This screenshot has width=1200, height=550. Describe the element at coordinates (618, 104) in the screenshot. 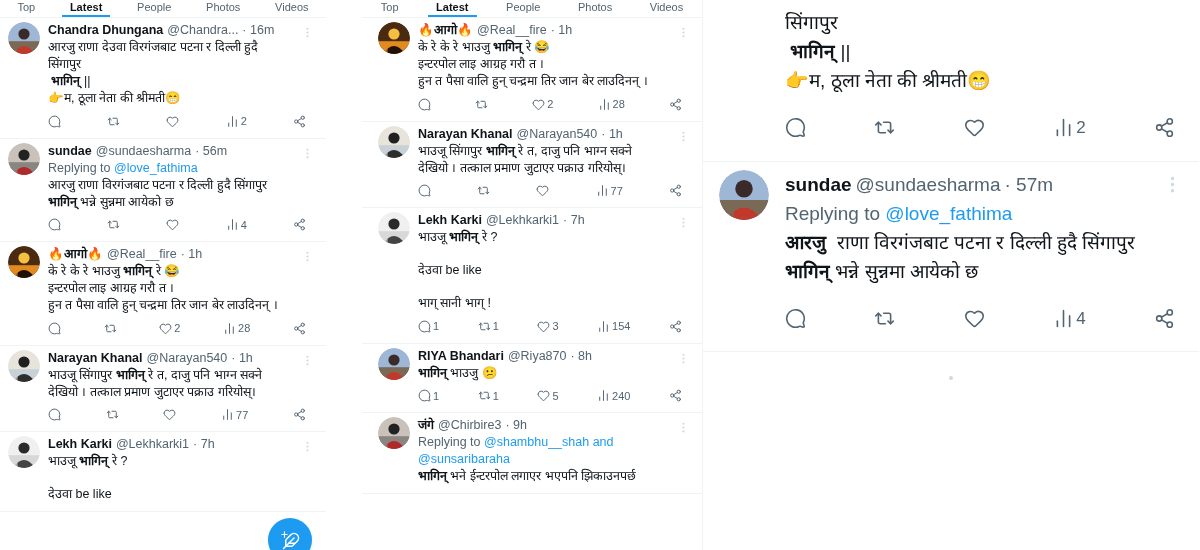

I see `count: 28` at that location.